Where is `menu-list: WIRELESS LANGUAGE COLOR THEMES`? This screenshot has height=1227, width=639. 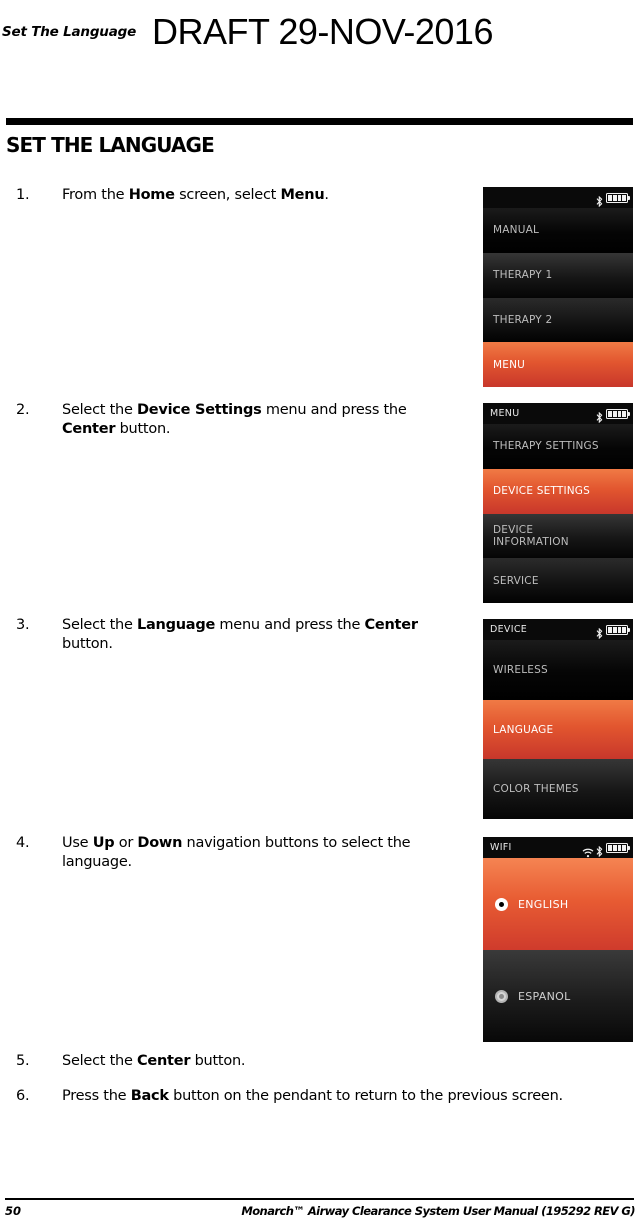 menu-list: WIRELESS LANGUAGE COLOR THEMES is located at coordinates (558, 729).